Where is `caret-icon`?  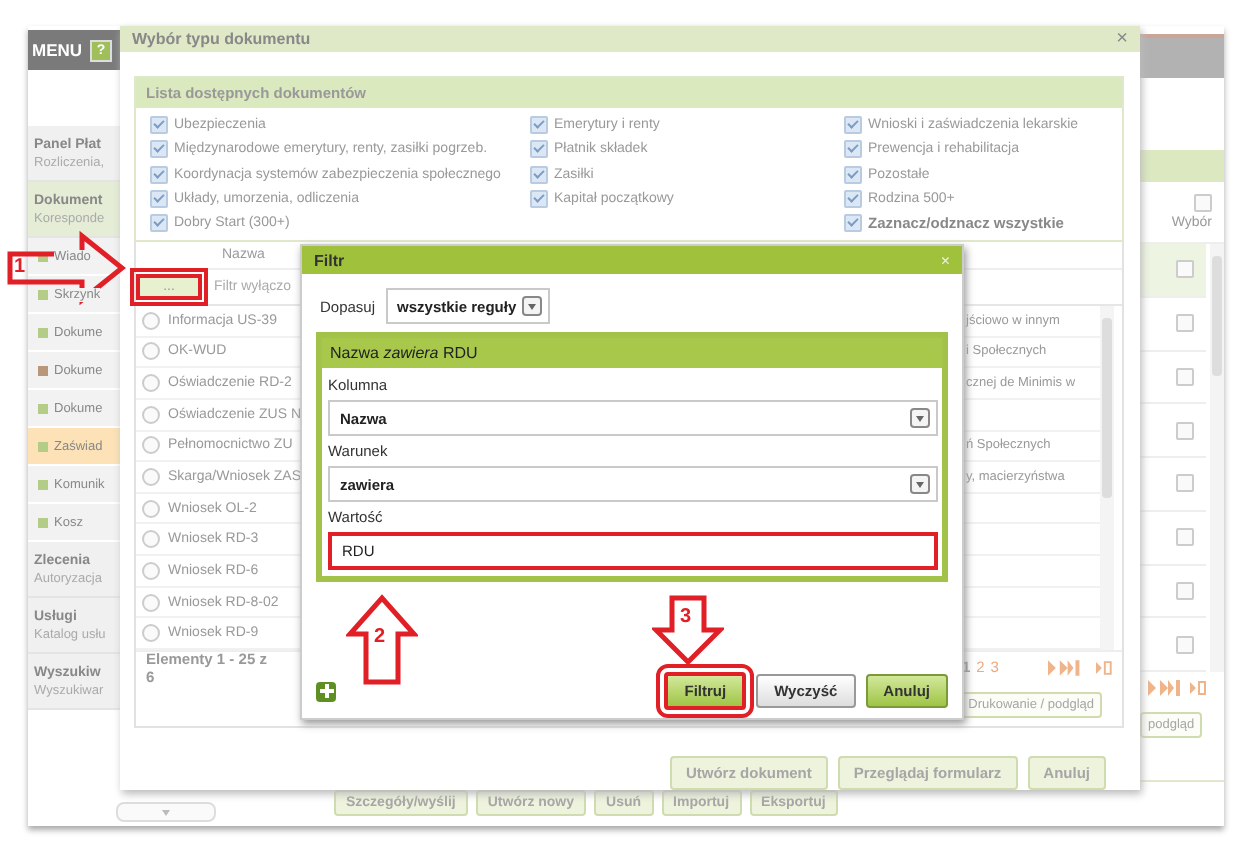
caret-icon is located at coordinates (166, 812).